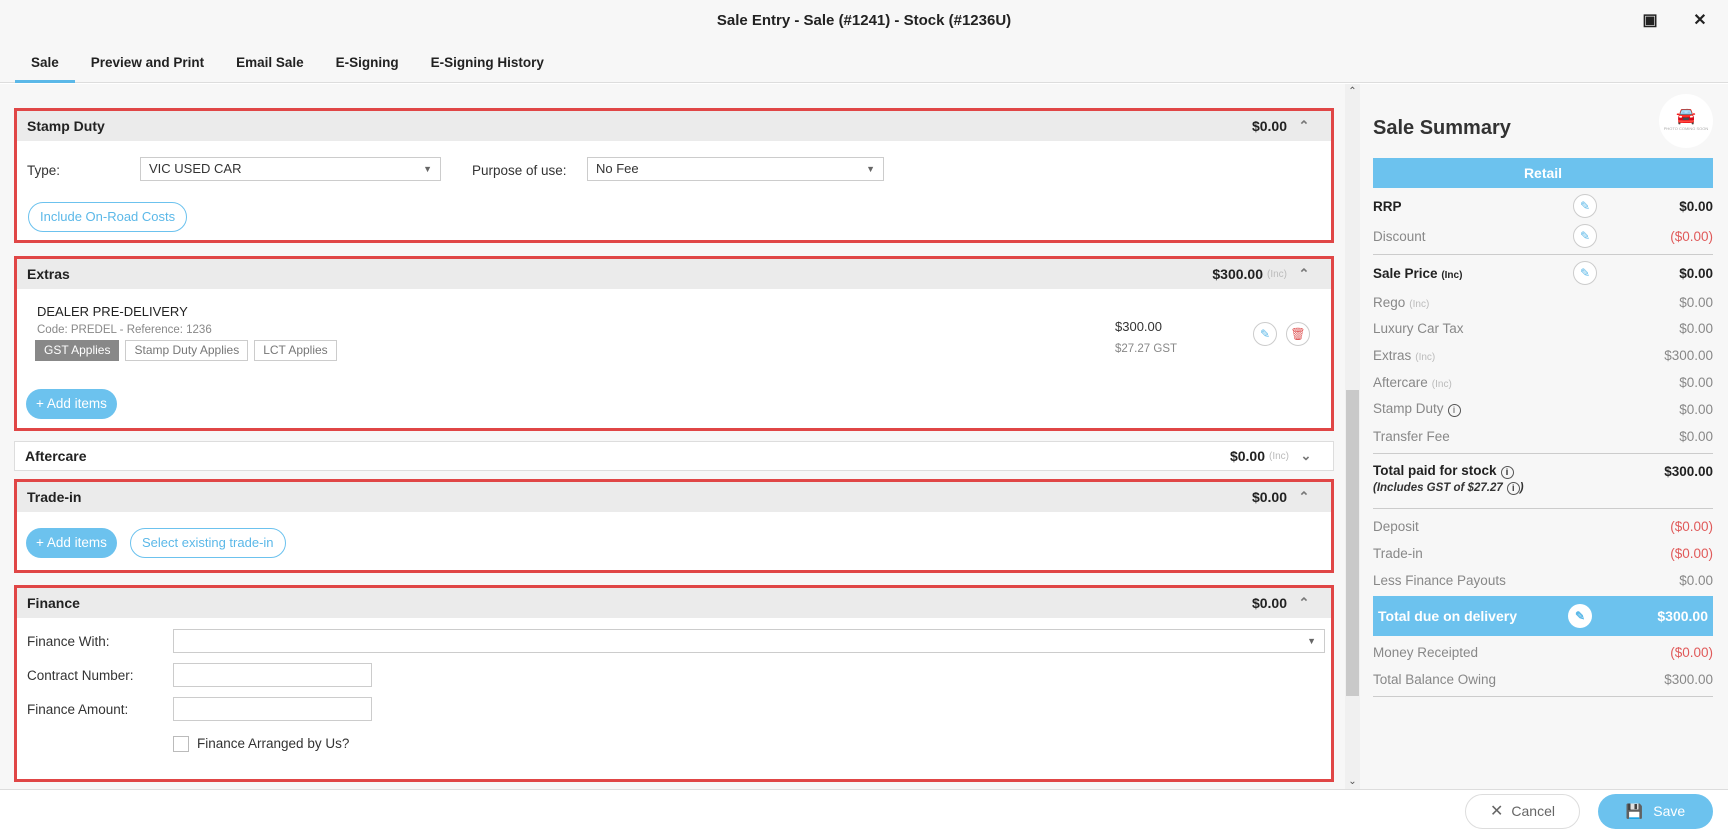  I want to click on car-icon: 🚘, so click(1686, 116).